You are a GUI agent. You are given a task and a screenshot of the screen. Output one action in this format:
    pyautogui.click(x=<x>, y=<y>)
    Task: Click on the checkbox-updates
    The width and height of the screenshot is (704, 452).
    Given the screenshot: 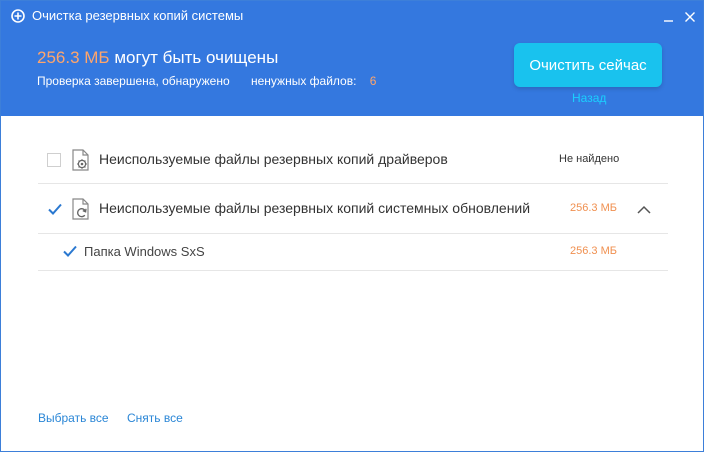 What is the action you would take?
    pyautogui.click(x=55, y=209)
    